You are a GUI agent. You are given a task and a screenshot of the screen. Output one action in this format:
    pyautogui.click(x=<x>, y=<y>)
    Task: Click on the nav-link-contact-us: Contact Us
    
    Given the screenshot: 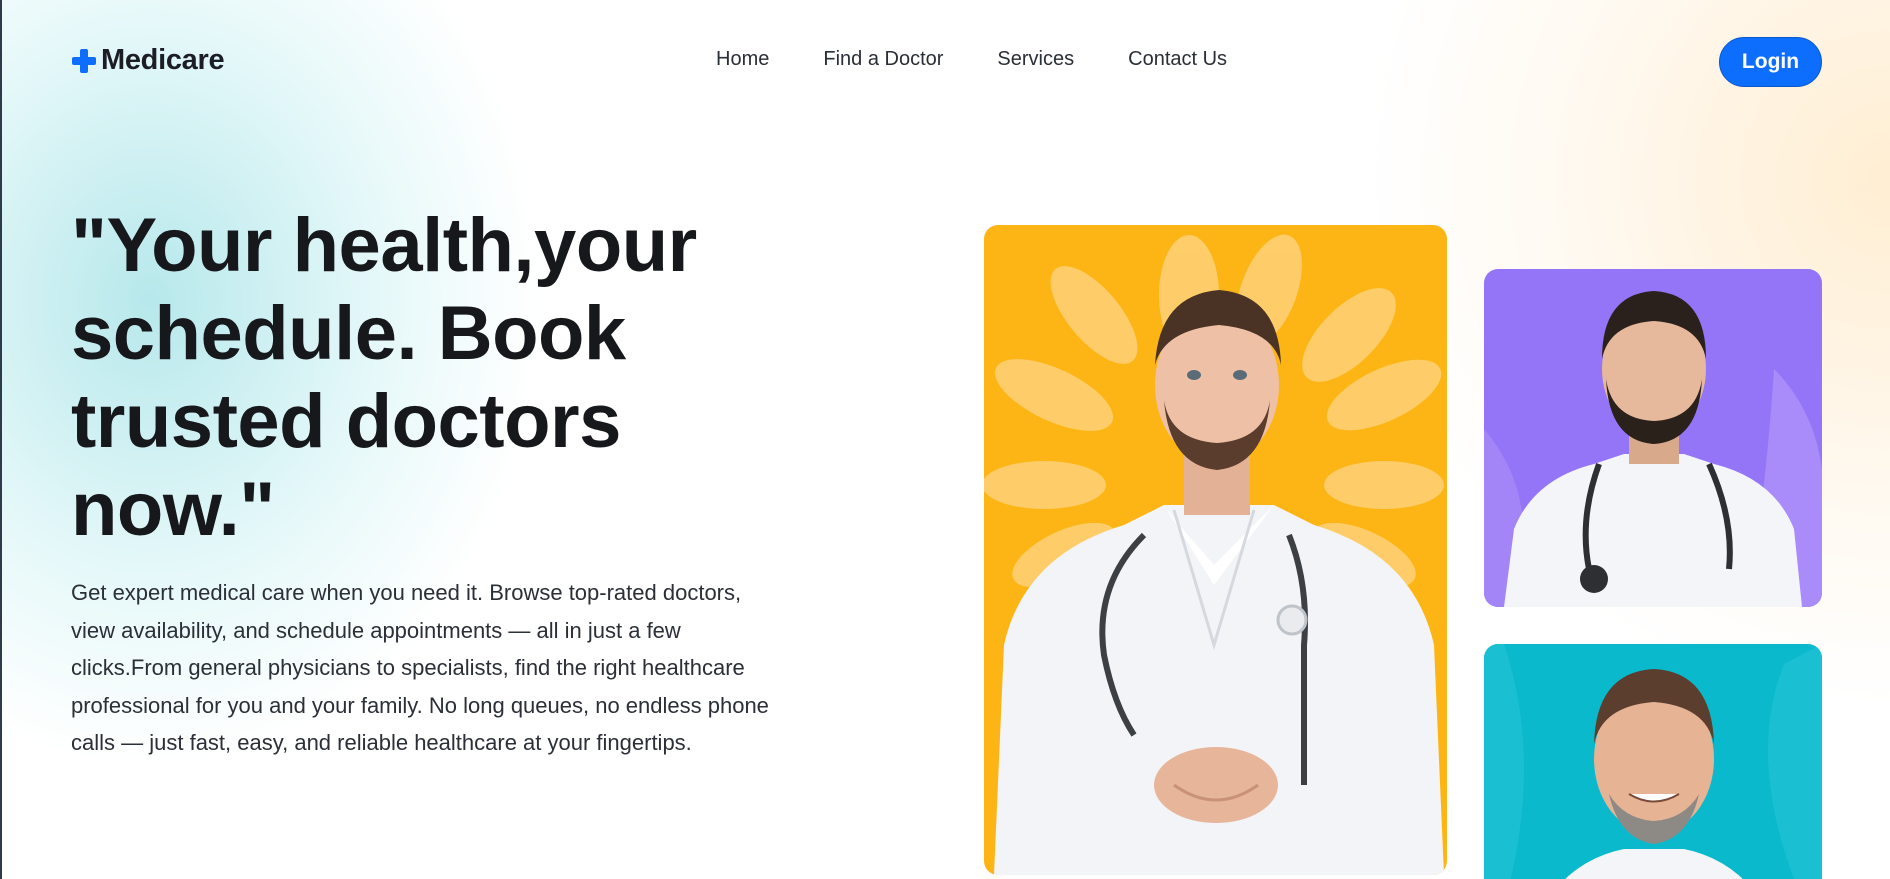 What is the action you would take?
    pyautogui.click(x=1177, y=59)
    